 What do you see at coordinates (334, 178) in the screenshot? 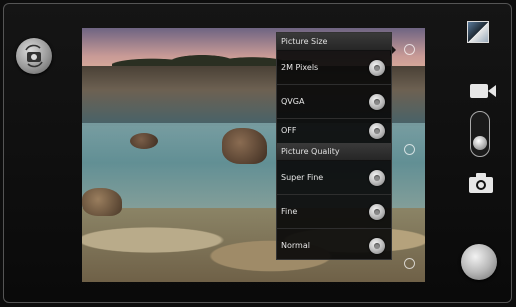
I see `option-super-fine: Super Fine` at bounding box center [334, 178].